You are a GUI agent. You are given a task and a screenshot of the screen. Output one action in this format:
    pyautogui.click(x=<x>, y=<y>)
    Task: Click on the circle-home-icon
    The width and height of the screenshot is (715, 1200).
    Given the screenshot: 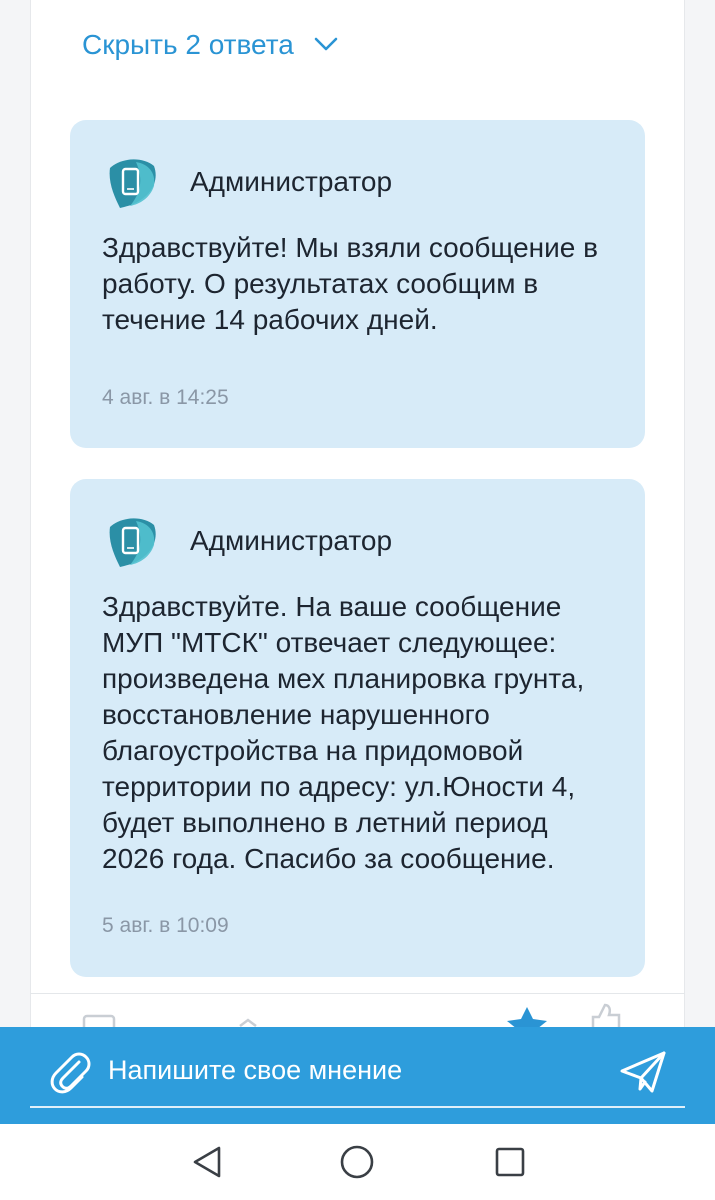 What is the action you would take?
    pyautogui.click(x=357, y=1162)
    